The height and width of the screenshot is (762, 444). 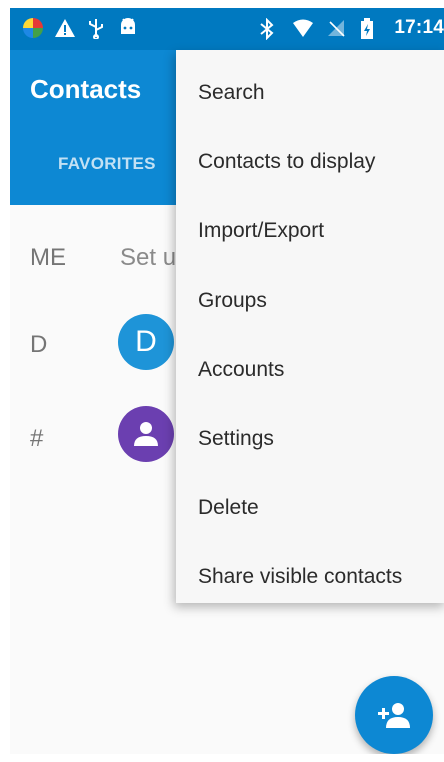 What do you see at coordinates (148, 258) in the screenshot?
I see `set-up-profile-text: Set u` at bounding box center [148, 258].